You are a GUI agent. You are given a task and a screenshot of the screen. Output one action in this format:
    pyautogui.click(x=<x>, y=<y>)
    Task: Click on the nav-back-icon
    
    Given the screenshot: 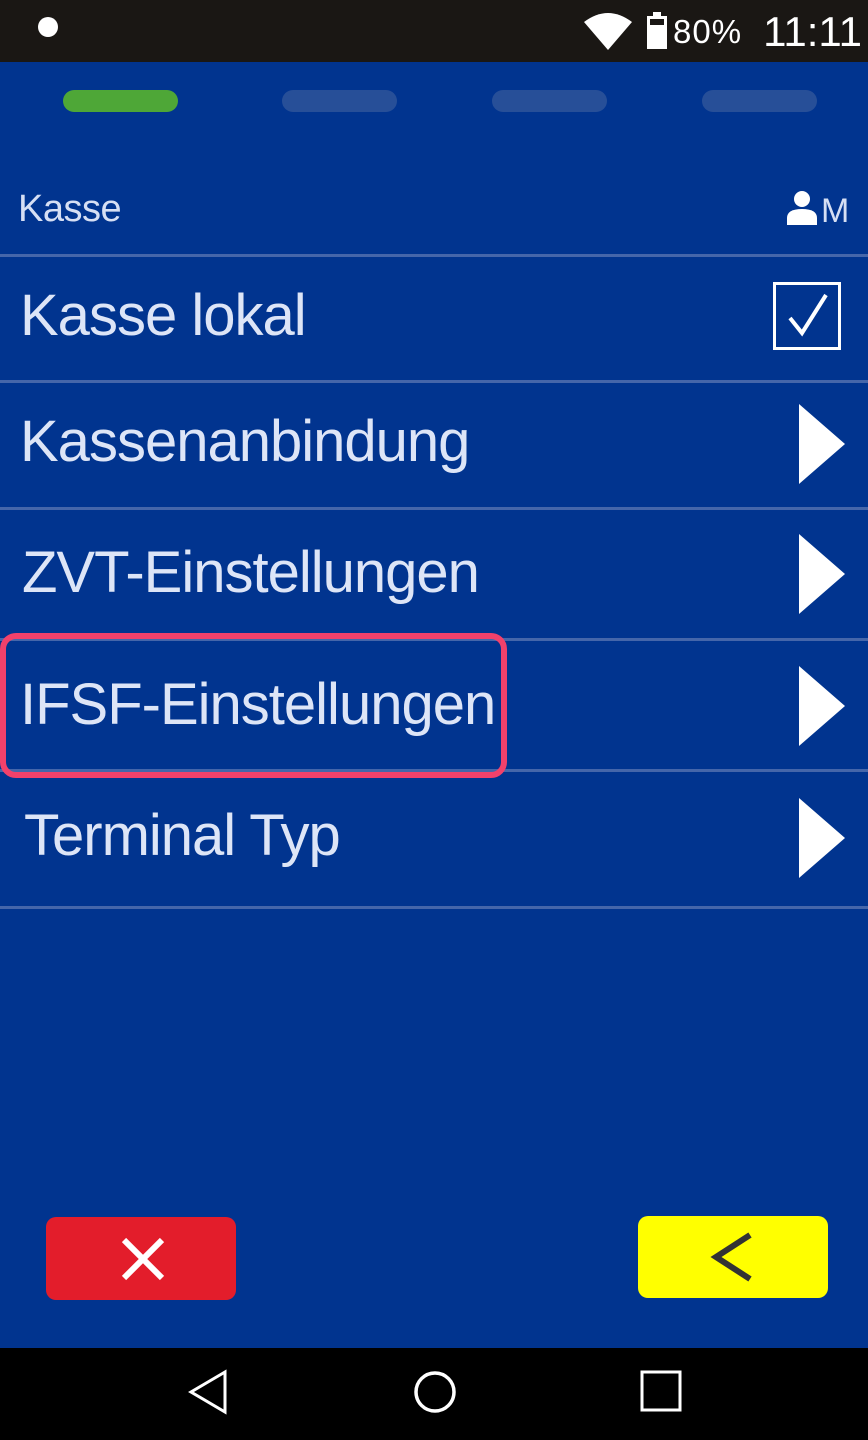 What is the action you would take?
    pyautogui.click(x=209, y=1392)
    